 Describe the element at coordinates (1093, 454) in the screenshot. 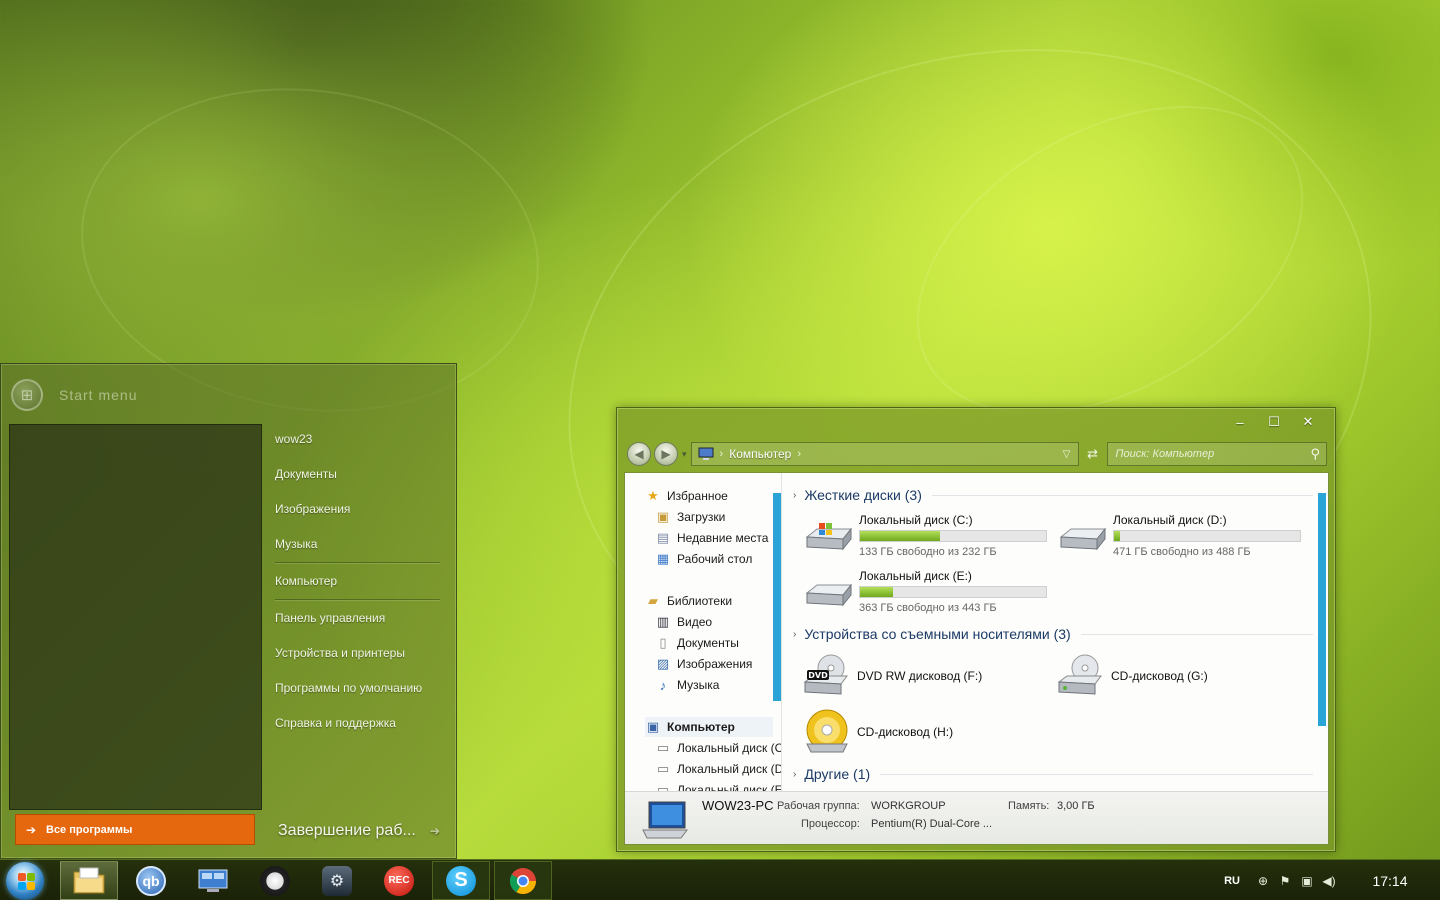

I see `refresh-icon: ⇄` at that location.